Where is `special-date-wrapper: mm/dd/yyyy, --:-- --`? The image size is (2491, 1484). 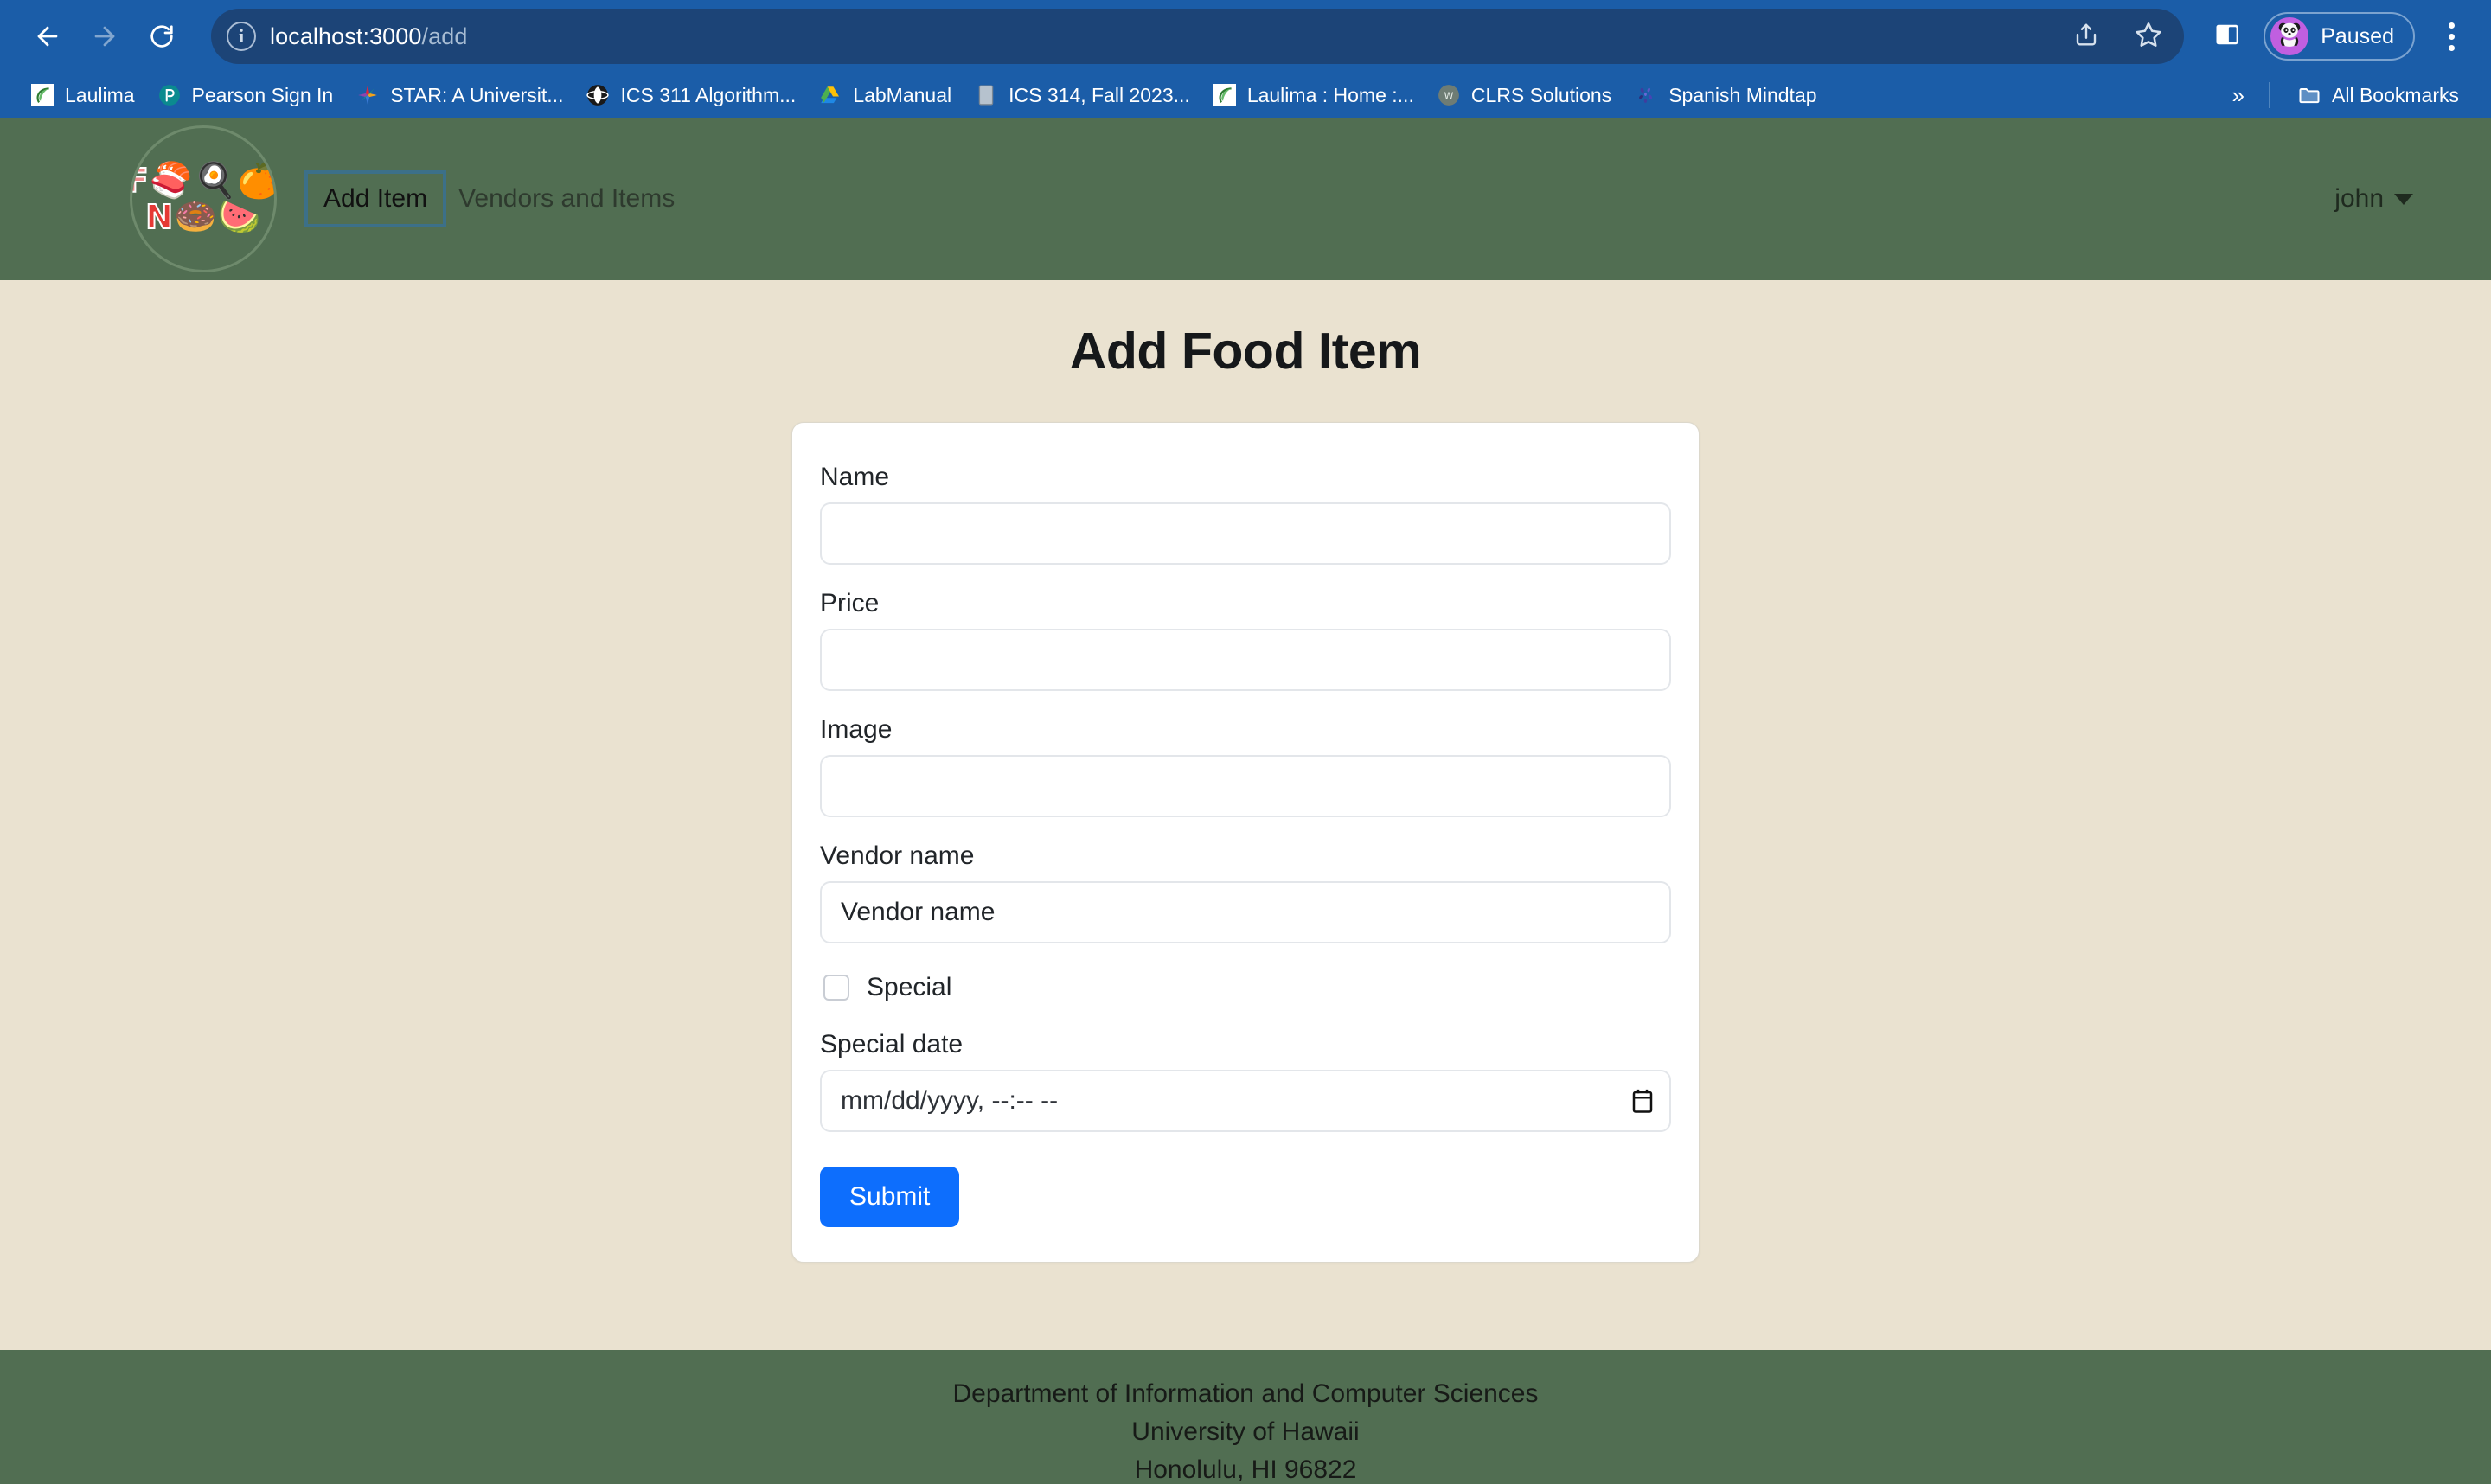 special-date-wrapper: mm/dd/yyyy, --:-- -- is located at coordinates (1246, 1101).